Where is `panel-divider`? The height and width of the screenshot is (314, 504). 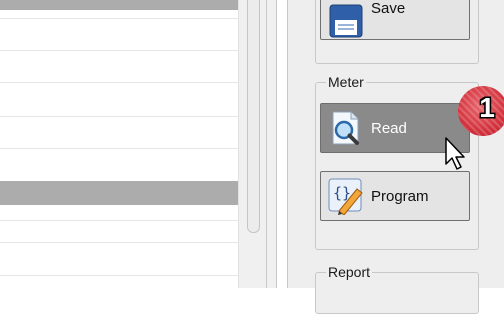 panel-divider is located at coordinates (282, 144).